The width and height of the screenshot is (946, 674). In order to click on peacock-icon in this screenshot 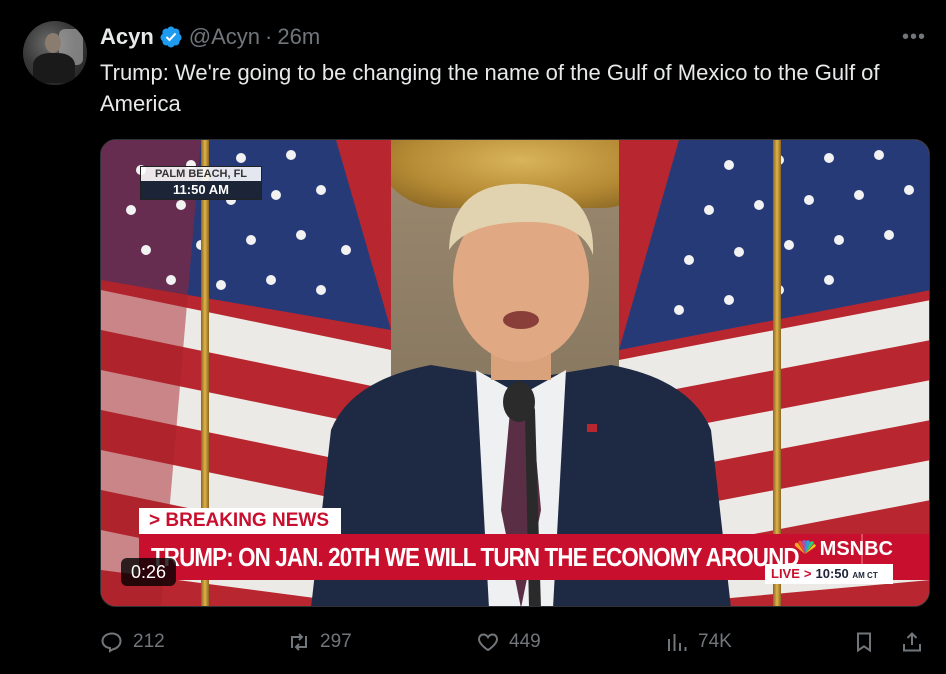, I will do `click(805, 547)`.